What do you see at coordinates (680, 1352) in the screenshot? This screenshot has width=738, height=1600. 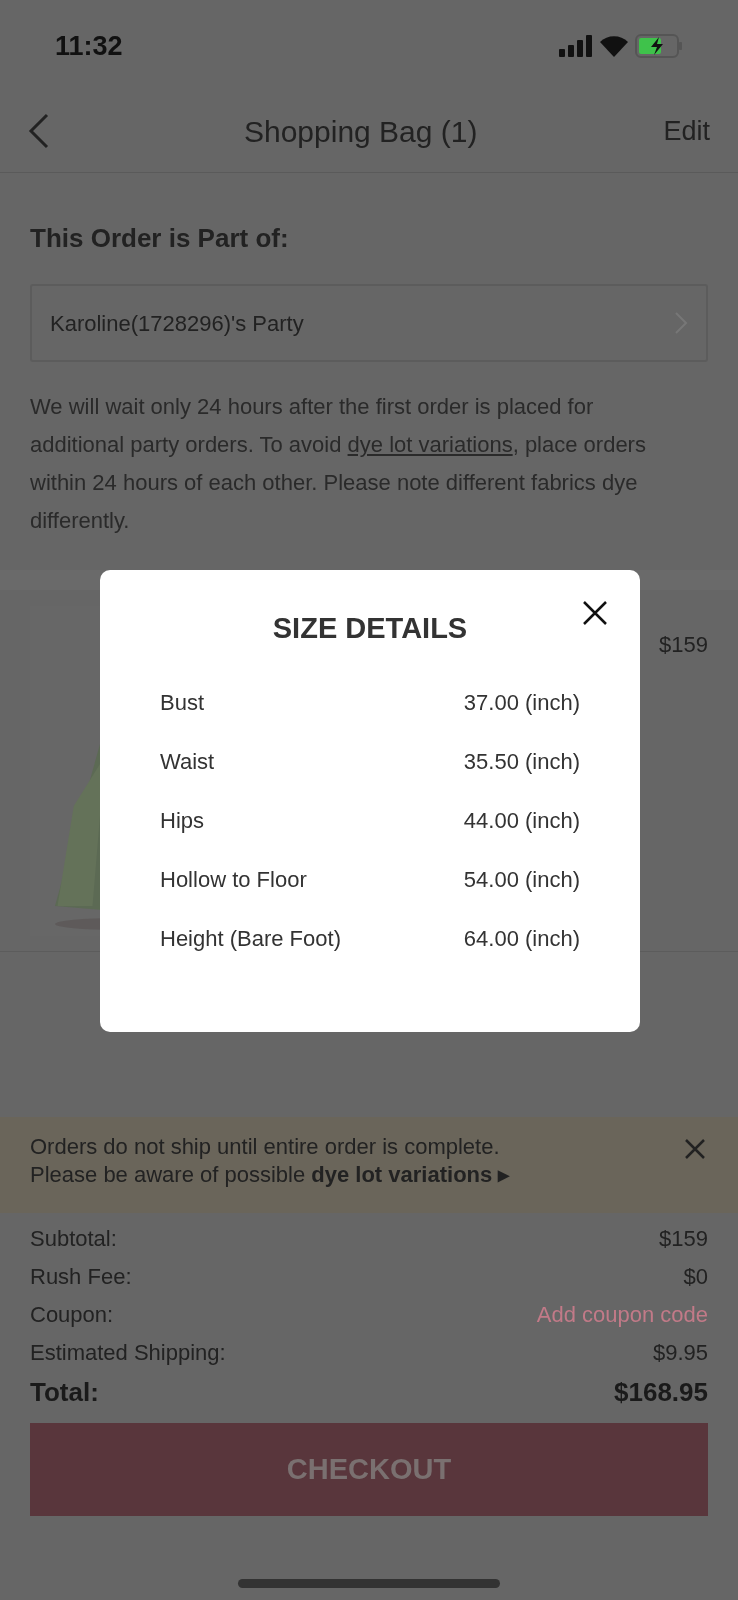 I see `summary-value: $9.95` at bounding box center [680, 1352].